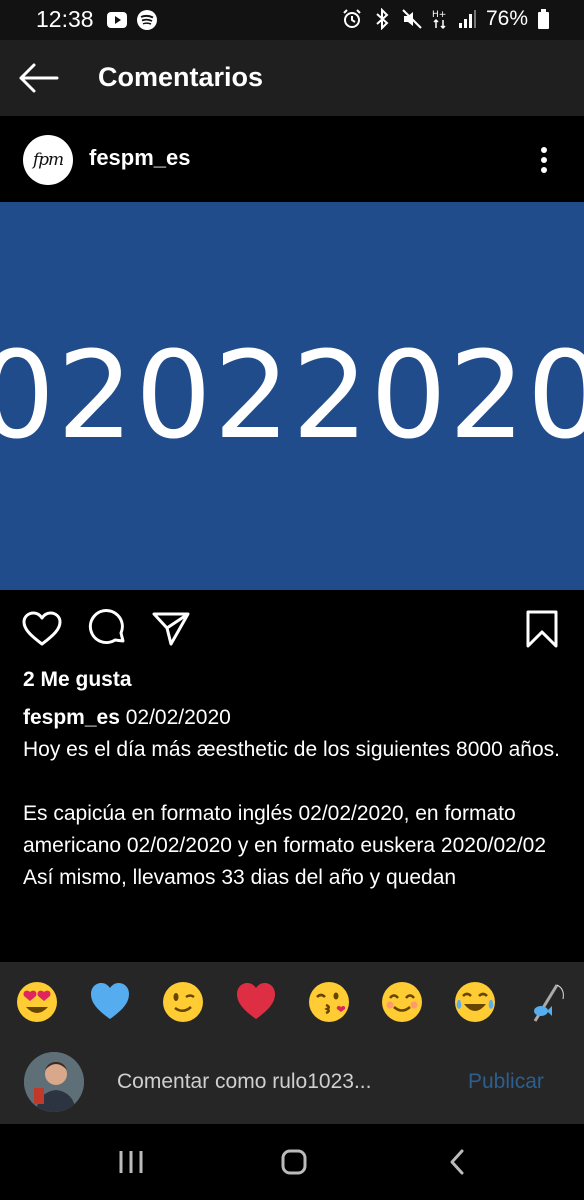 The height and width of the screenshot is (1200, 584). What do you see at coordinates (65, 19) in the screenshot?
I see `status-time: 12:38` at bounding box center [65, 19].